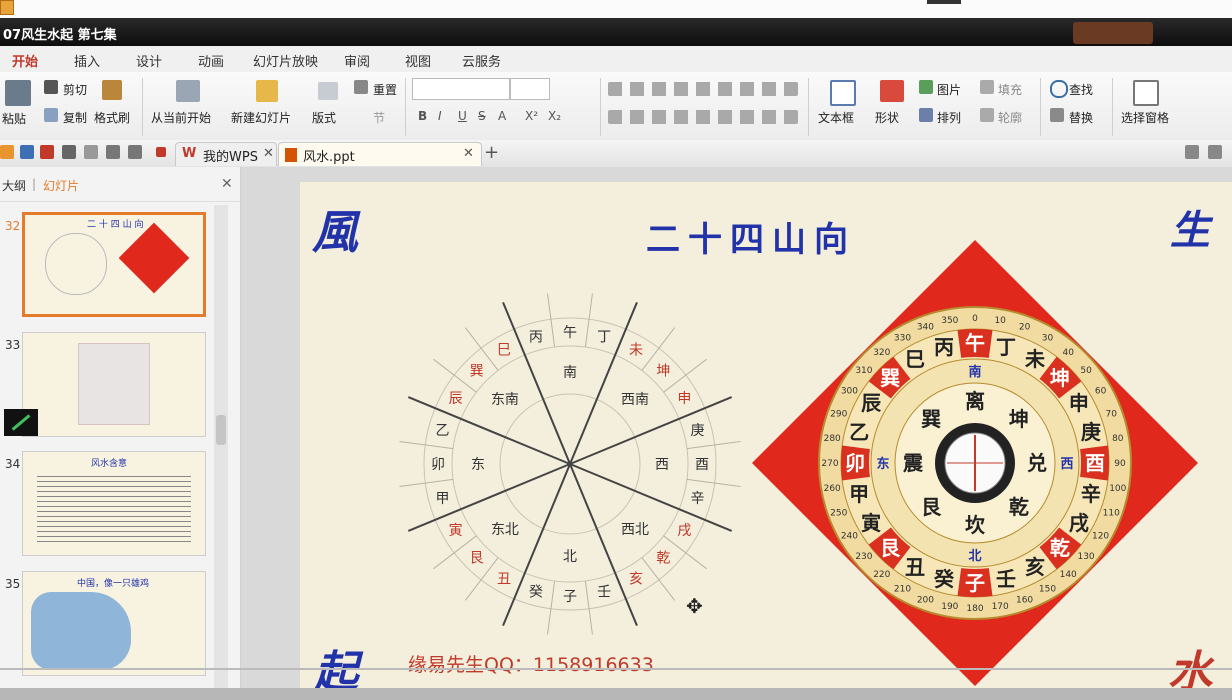 The width and height of the screenshot is (1232, 700). Describe the element at coordinates (1081, 117) in the screenshot. I see `replace-button: 替换` at that location.